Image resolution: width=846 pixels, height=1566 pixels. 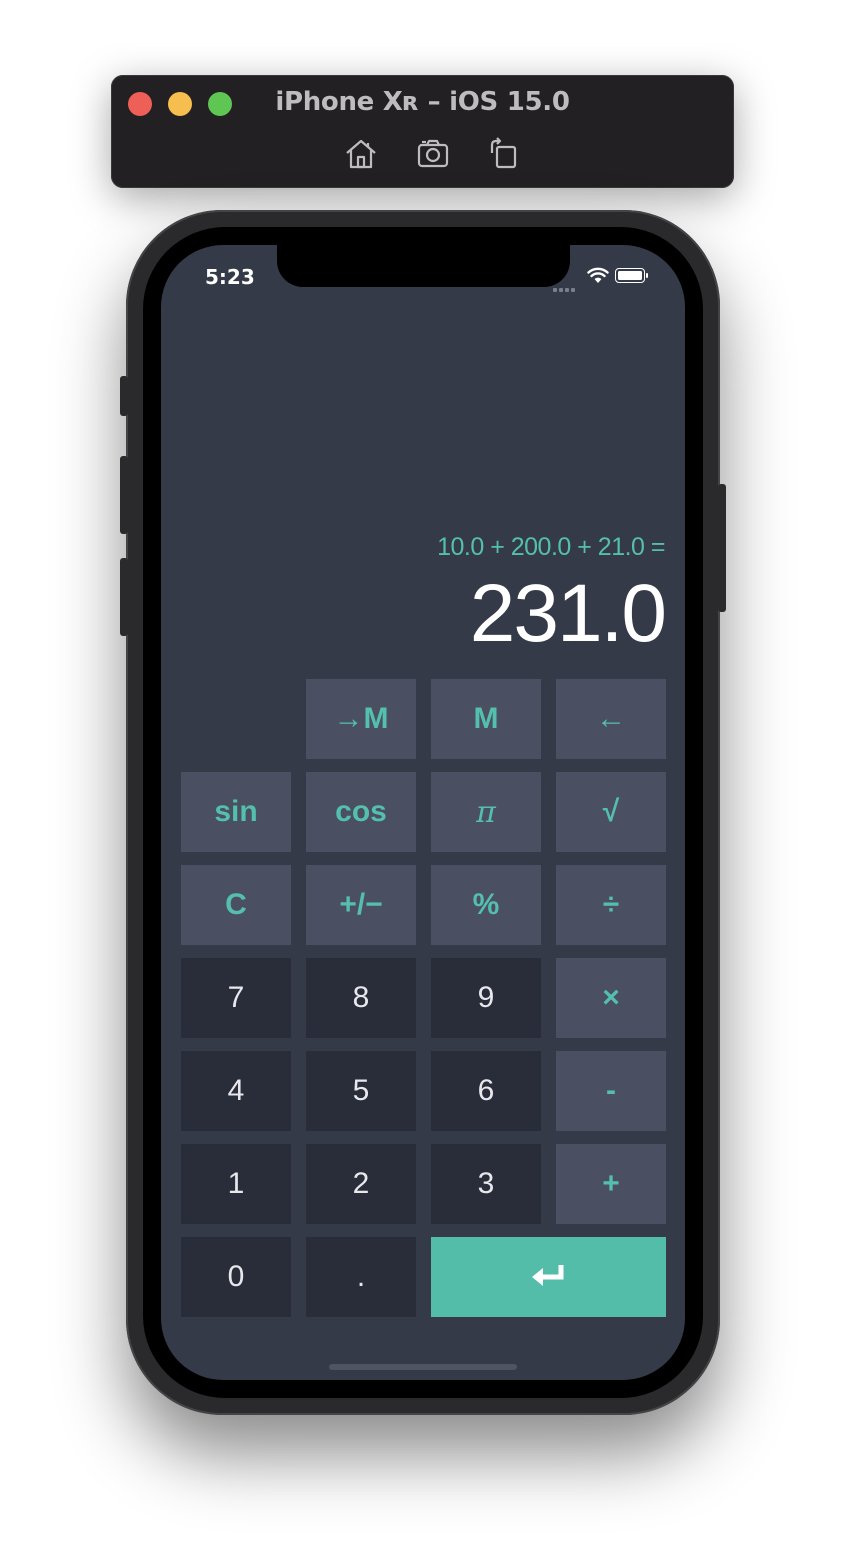 I want to click on digit-9-button: 9, so click(x=486, y=998).